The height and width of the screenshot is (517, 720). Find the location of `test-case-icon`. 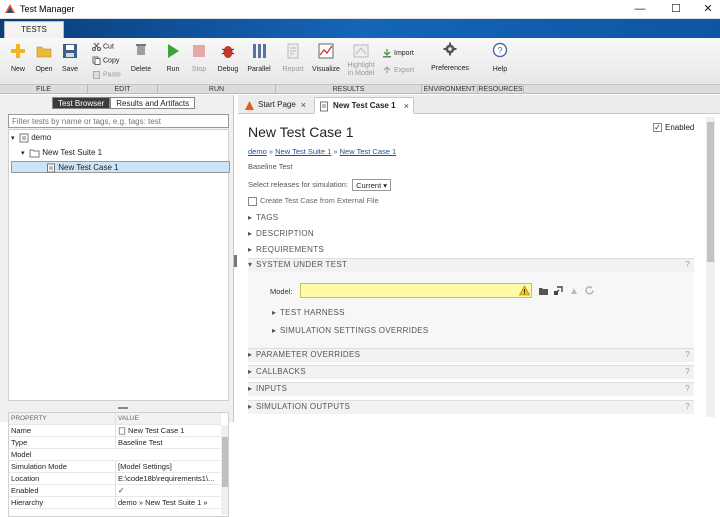

test-case-icon is located at coordinates (324, 106).